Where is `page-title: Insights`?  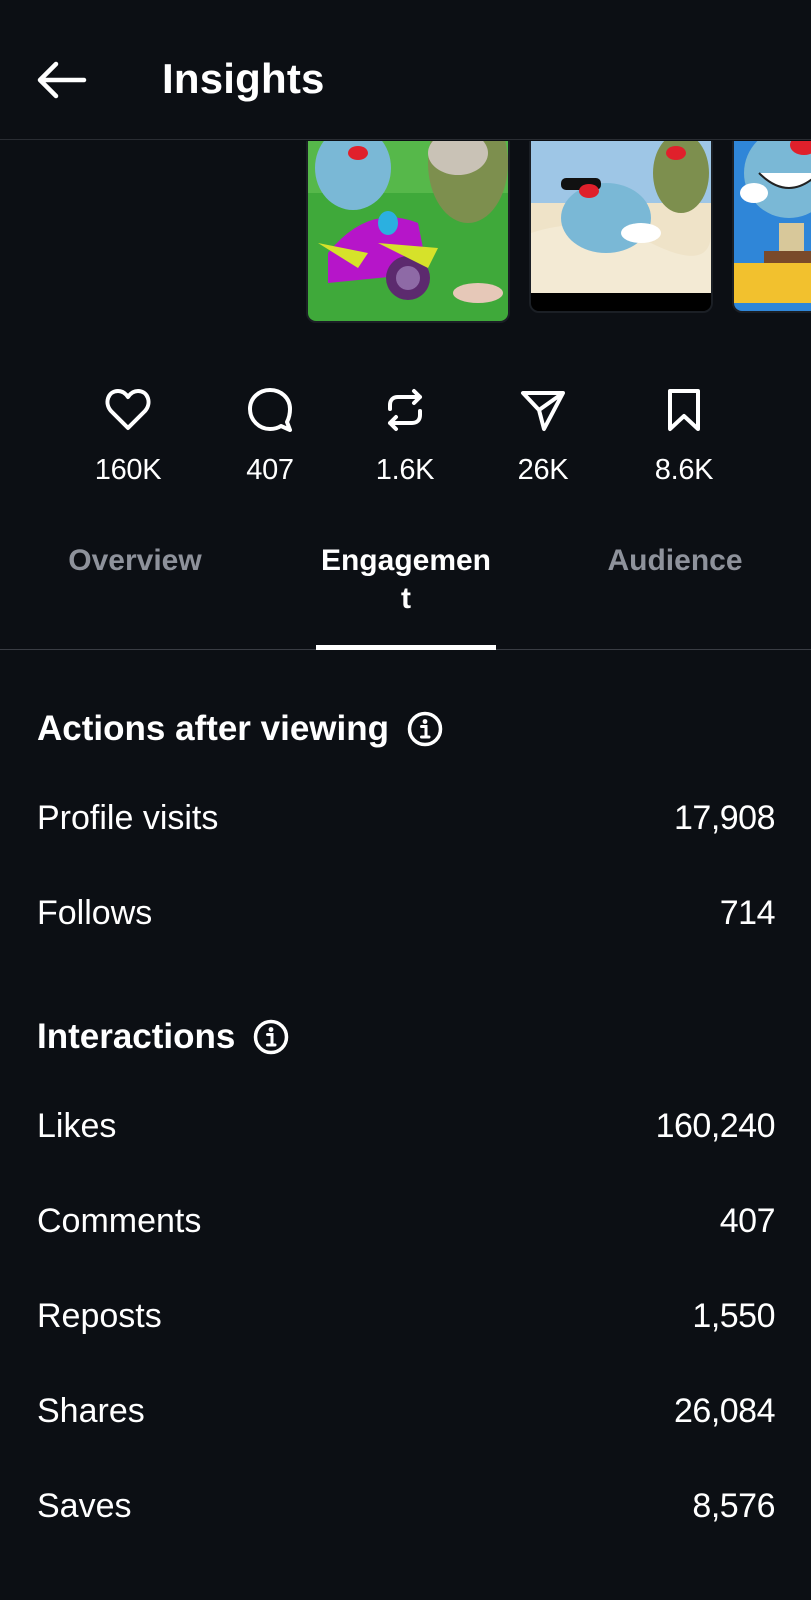 page-title: Insights is located at coordinates (243, 78).